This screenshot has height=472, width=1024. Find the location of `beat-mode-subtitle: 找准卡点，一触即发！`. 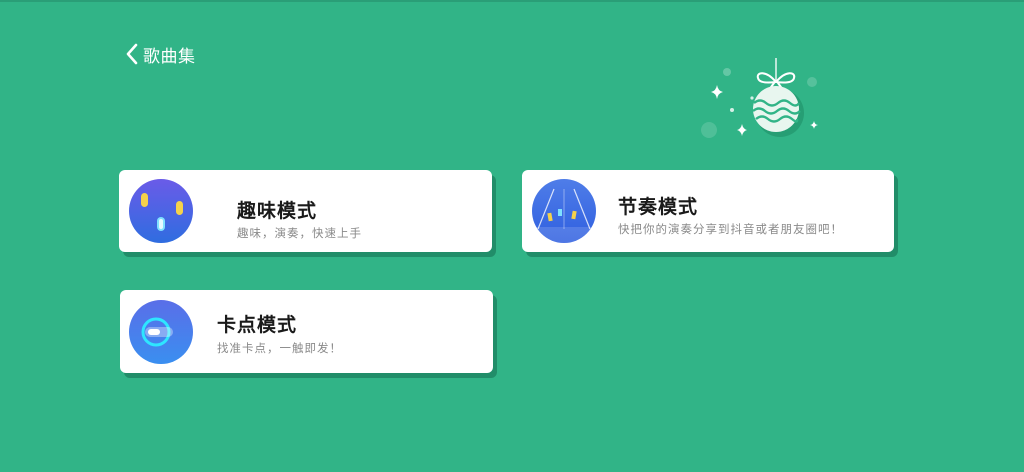

beat-mode-subtitle: 找准卡点，一触即发！ is located at coordinates (279, 348).